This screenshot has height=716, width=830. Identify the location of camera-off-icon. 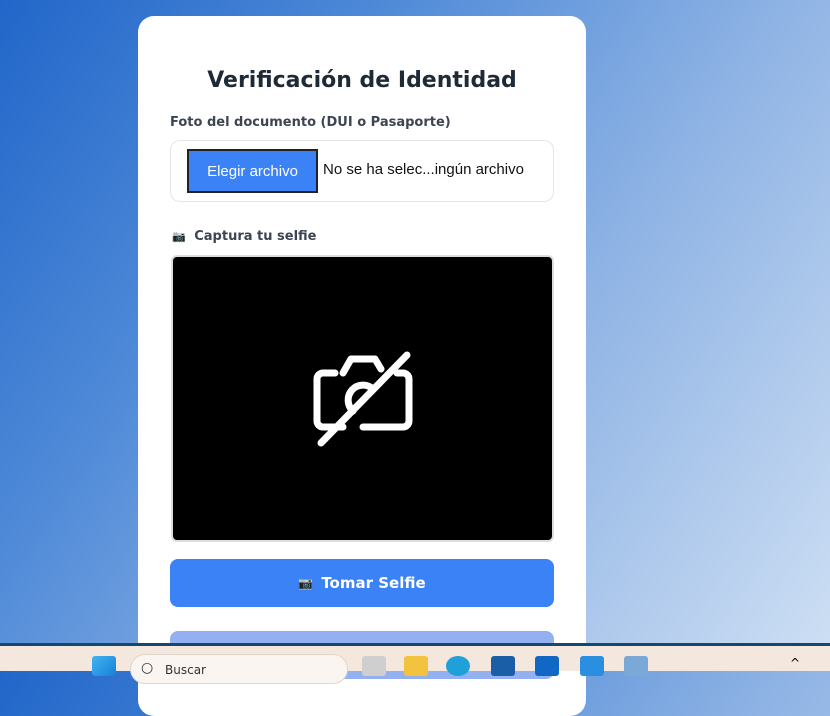
(362, 398).